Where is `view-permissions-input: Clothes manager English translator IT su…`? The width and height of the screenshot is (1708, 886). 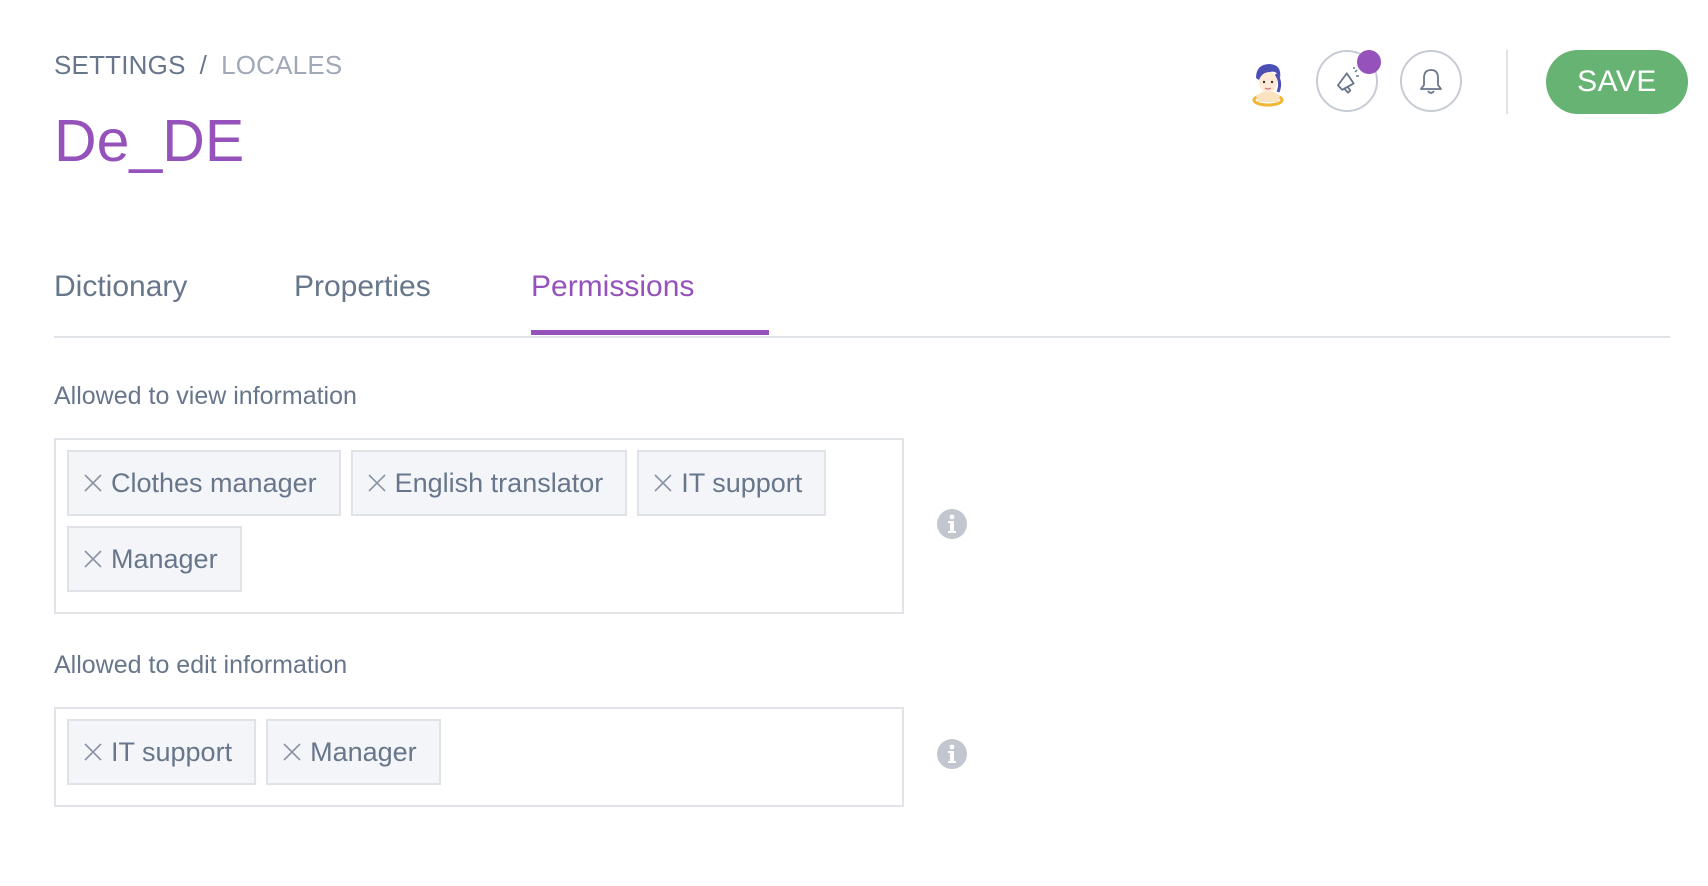 view-permissions-input: Clothes manager English translator IT su… is located at coordinates (479, 526).